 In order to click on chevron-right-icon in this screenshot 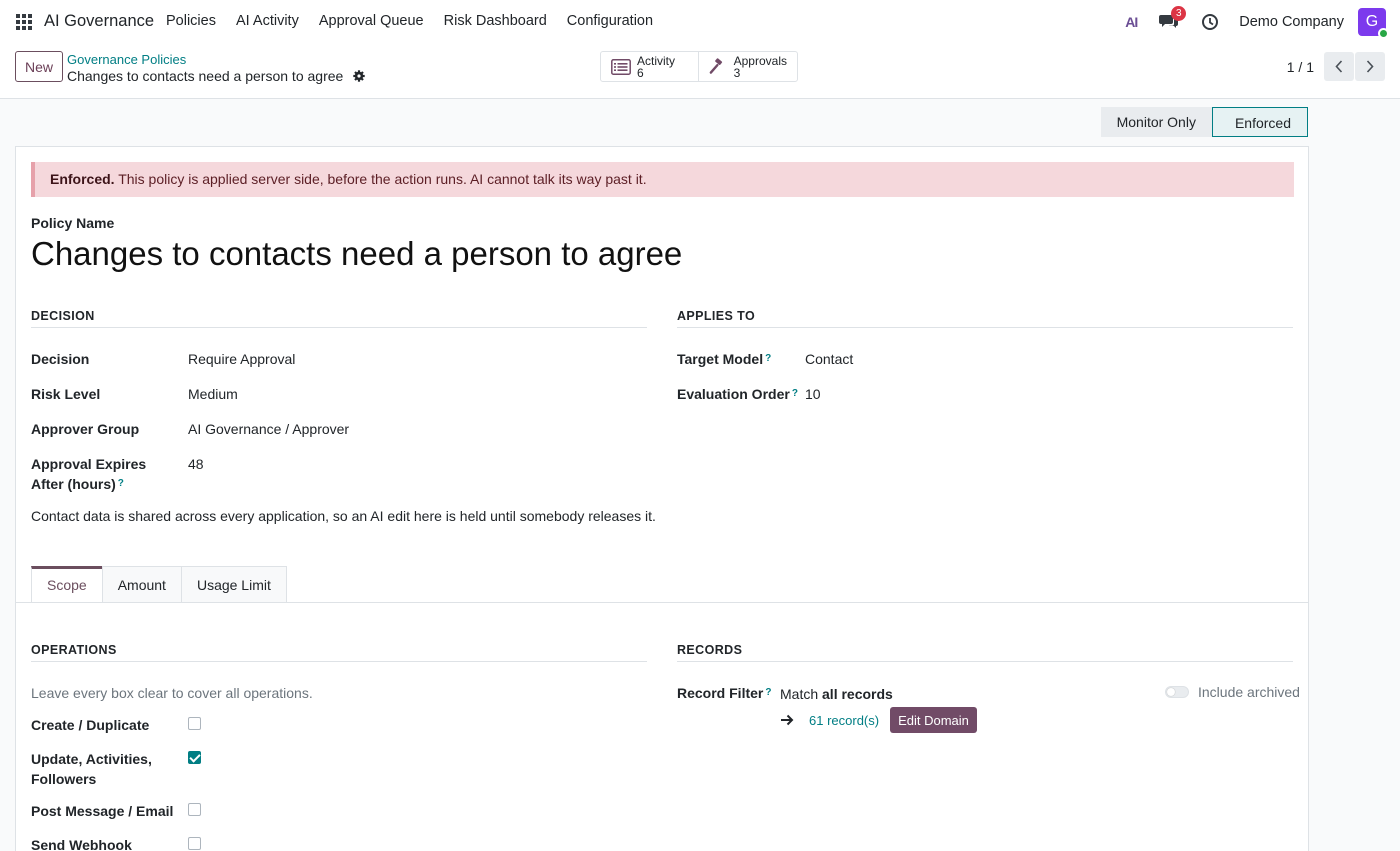, I will do `click(1370, 66)`.